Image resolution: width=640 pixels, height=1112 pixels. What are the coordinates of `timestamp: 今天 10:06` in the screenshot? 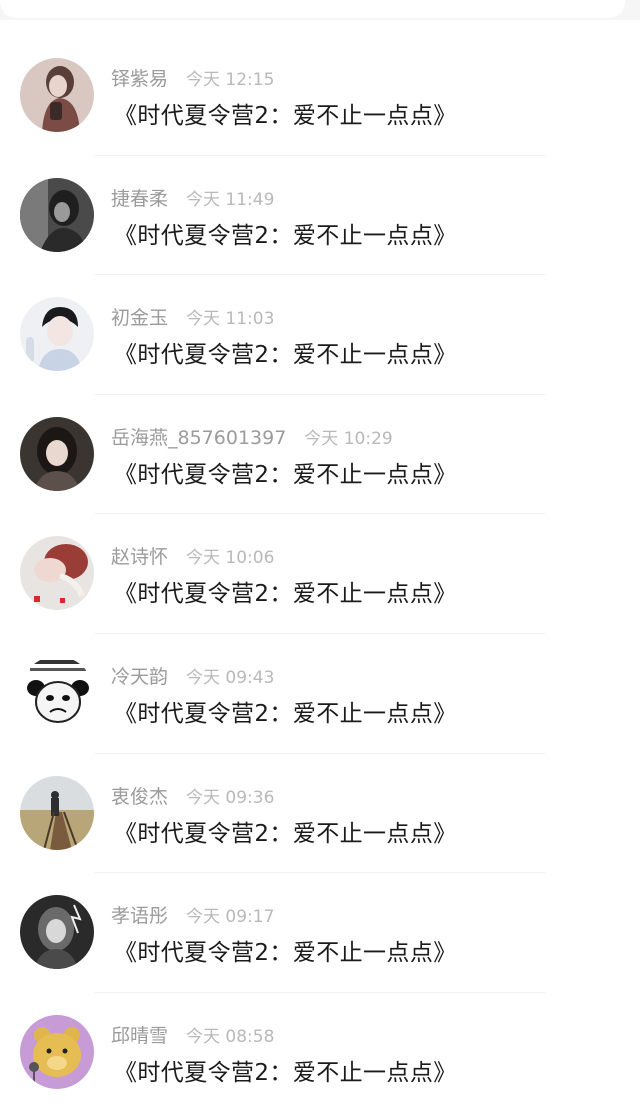 It's located at (230, 558).